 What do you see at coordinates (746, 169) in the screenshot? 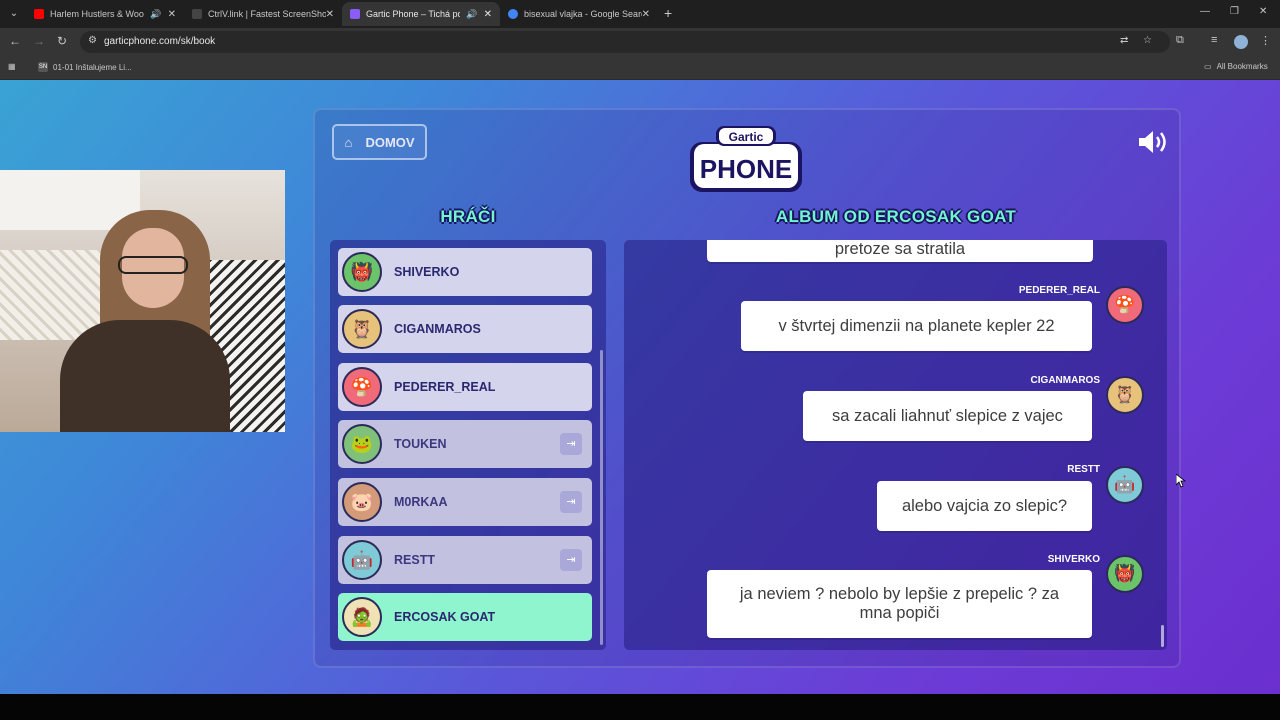
I see `logo-bottom-text: PHONE` at bounding box center [746, 169].